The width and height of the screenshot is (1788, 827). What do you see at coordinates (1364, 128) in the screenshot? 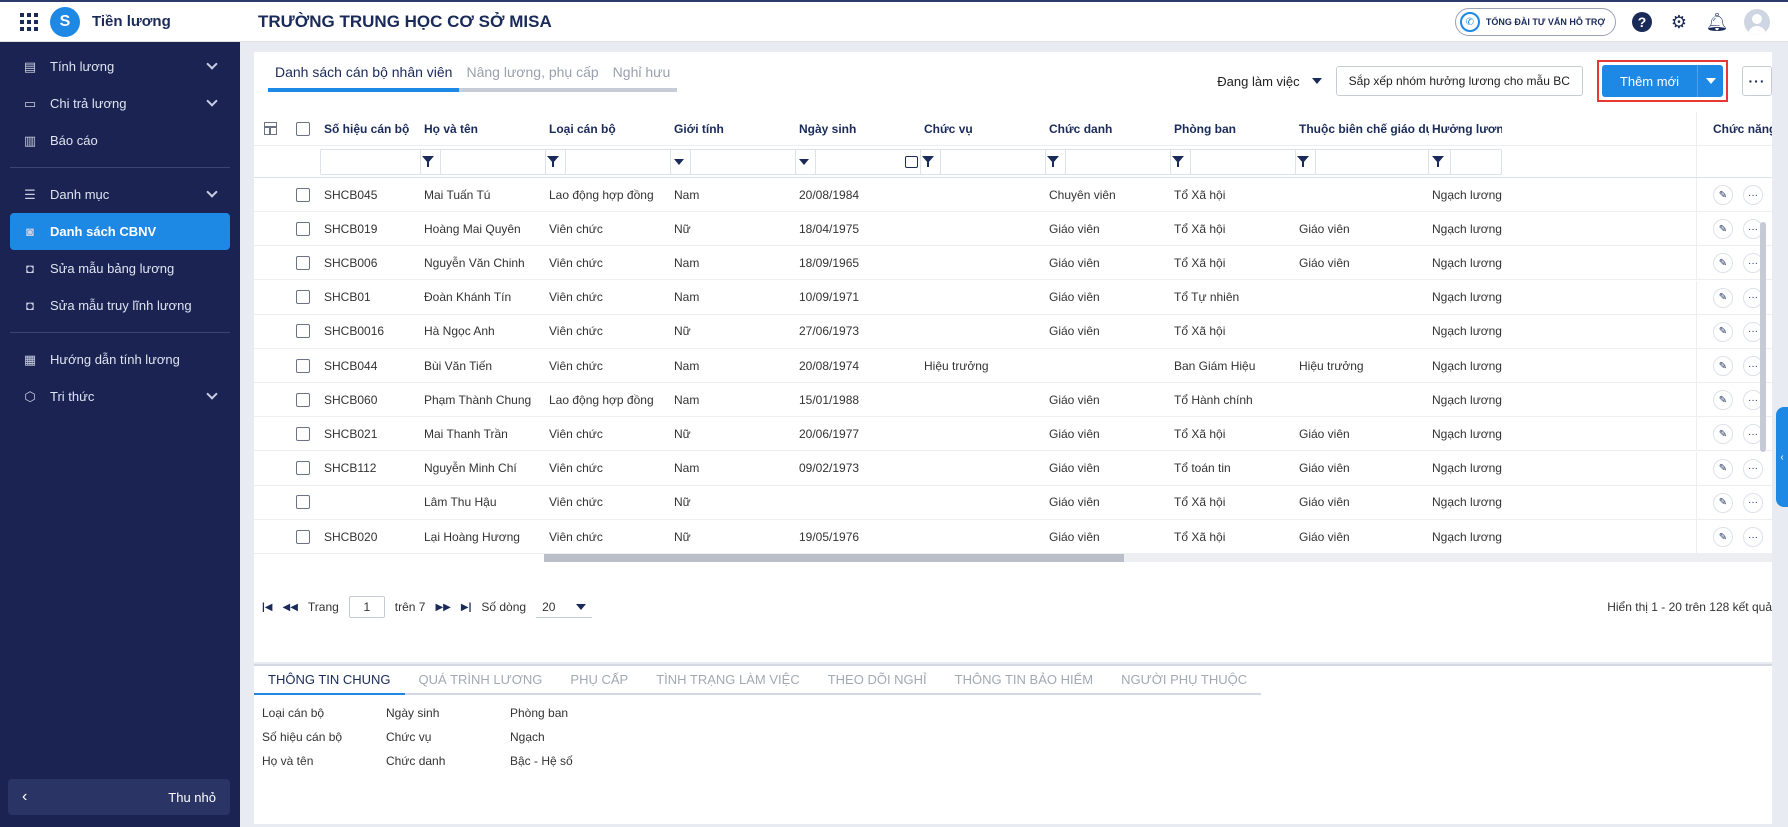
I see `column-header-8: Thuộc biên chế giáo dục` at bounding box center [1364, 128].